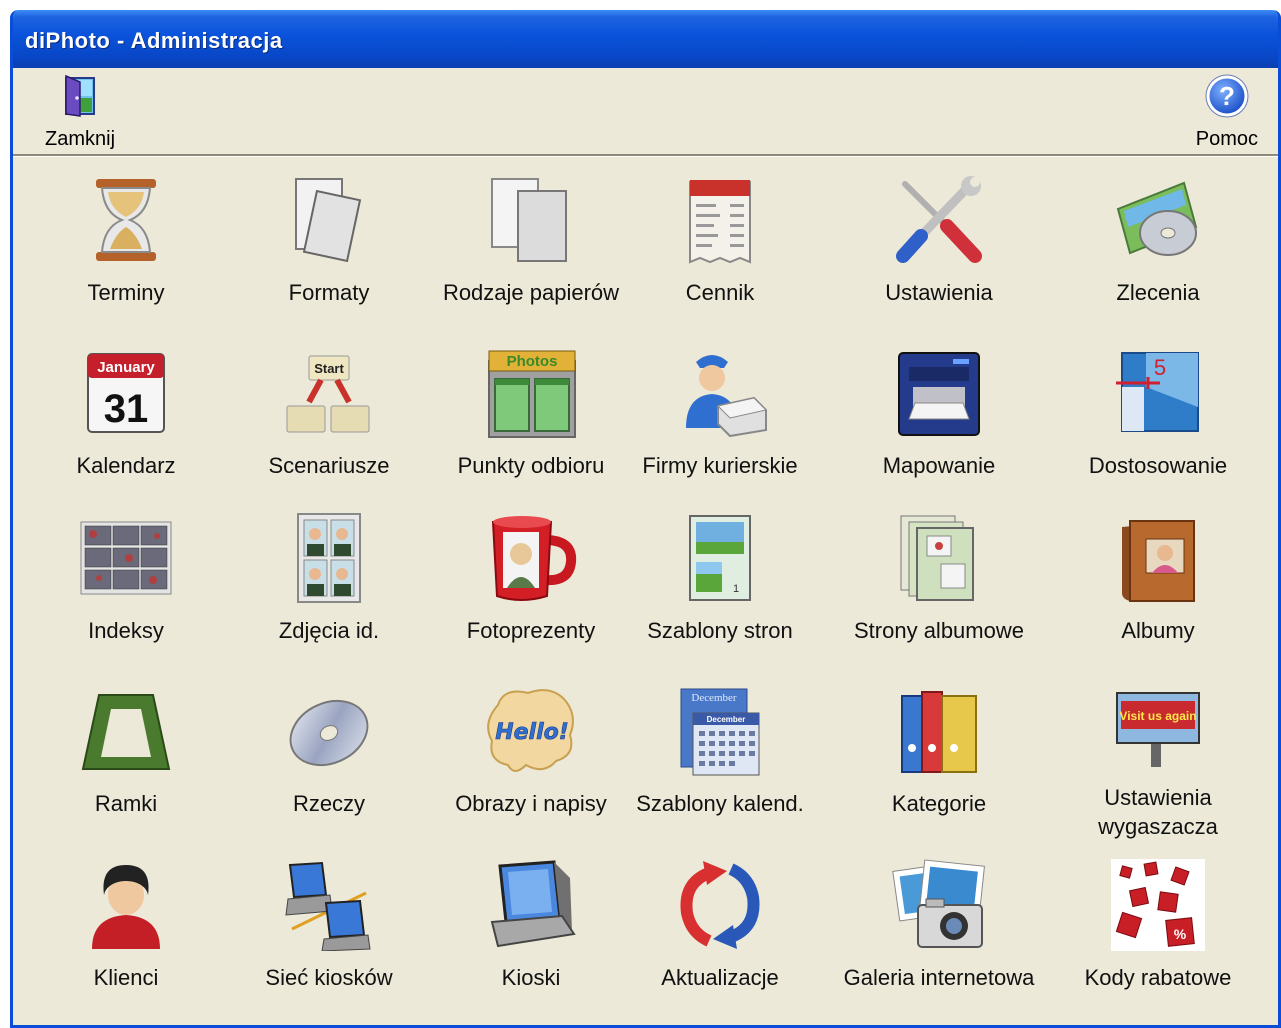 Image resolution: width=1281 pixels, height=1028 pixels. What do you see at coordinates (939, 630) in the screenshot?
I see `item-label: Strony albumowe` at bounding box center [939, 630].